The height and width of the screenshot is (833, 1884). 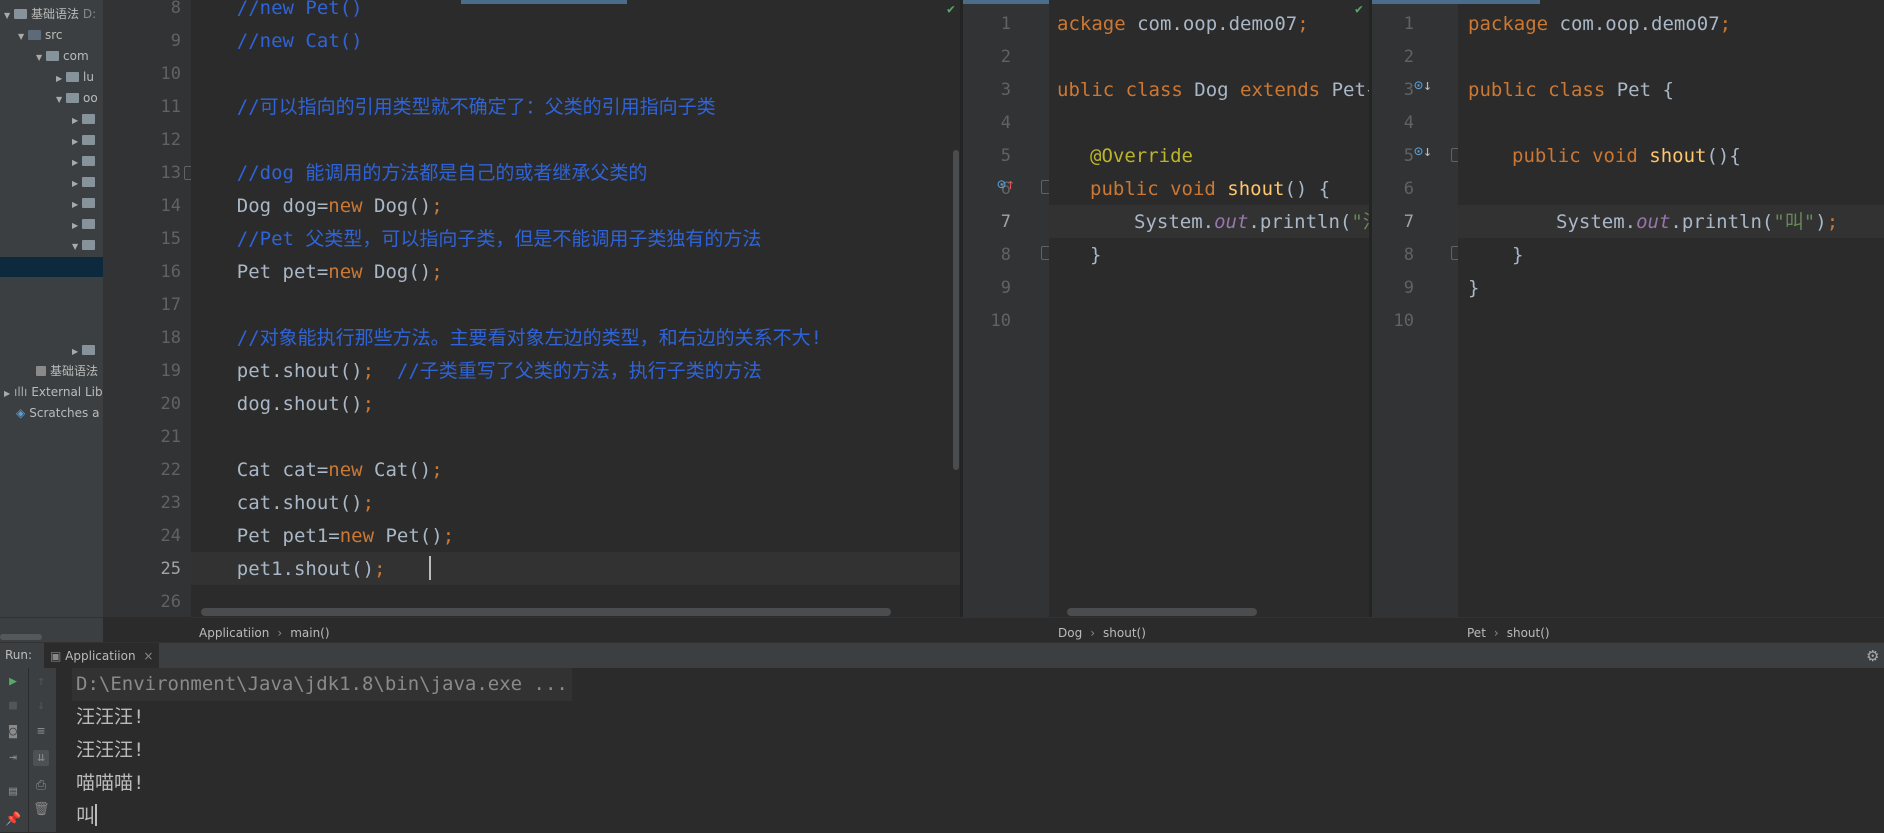 I want to click on line-number: 24, so click(x=170, y=536).